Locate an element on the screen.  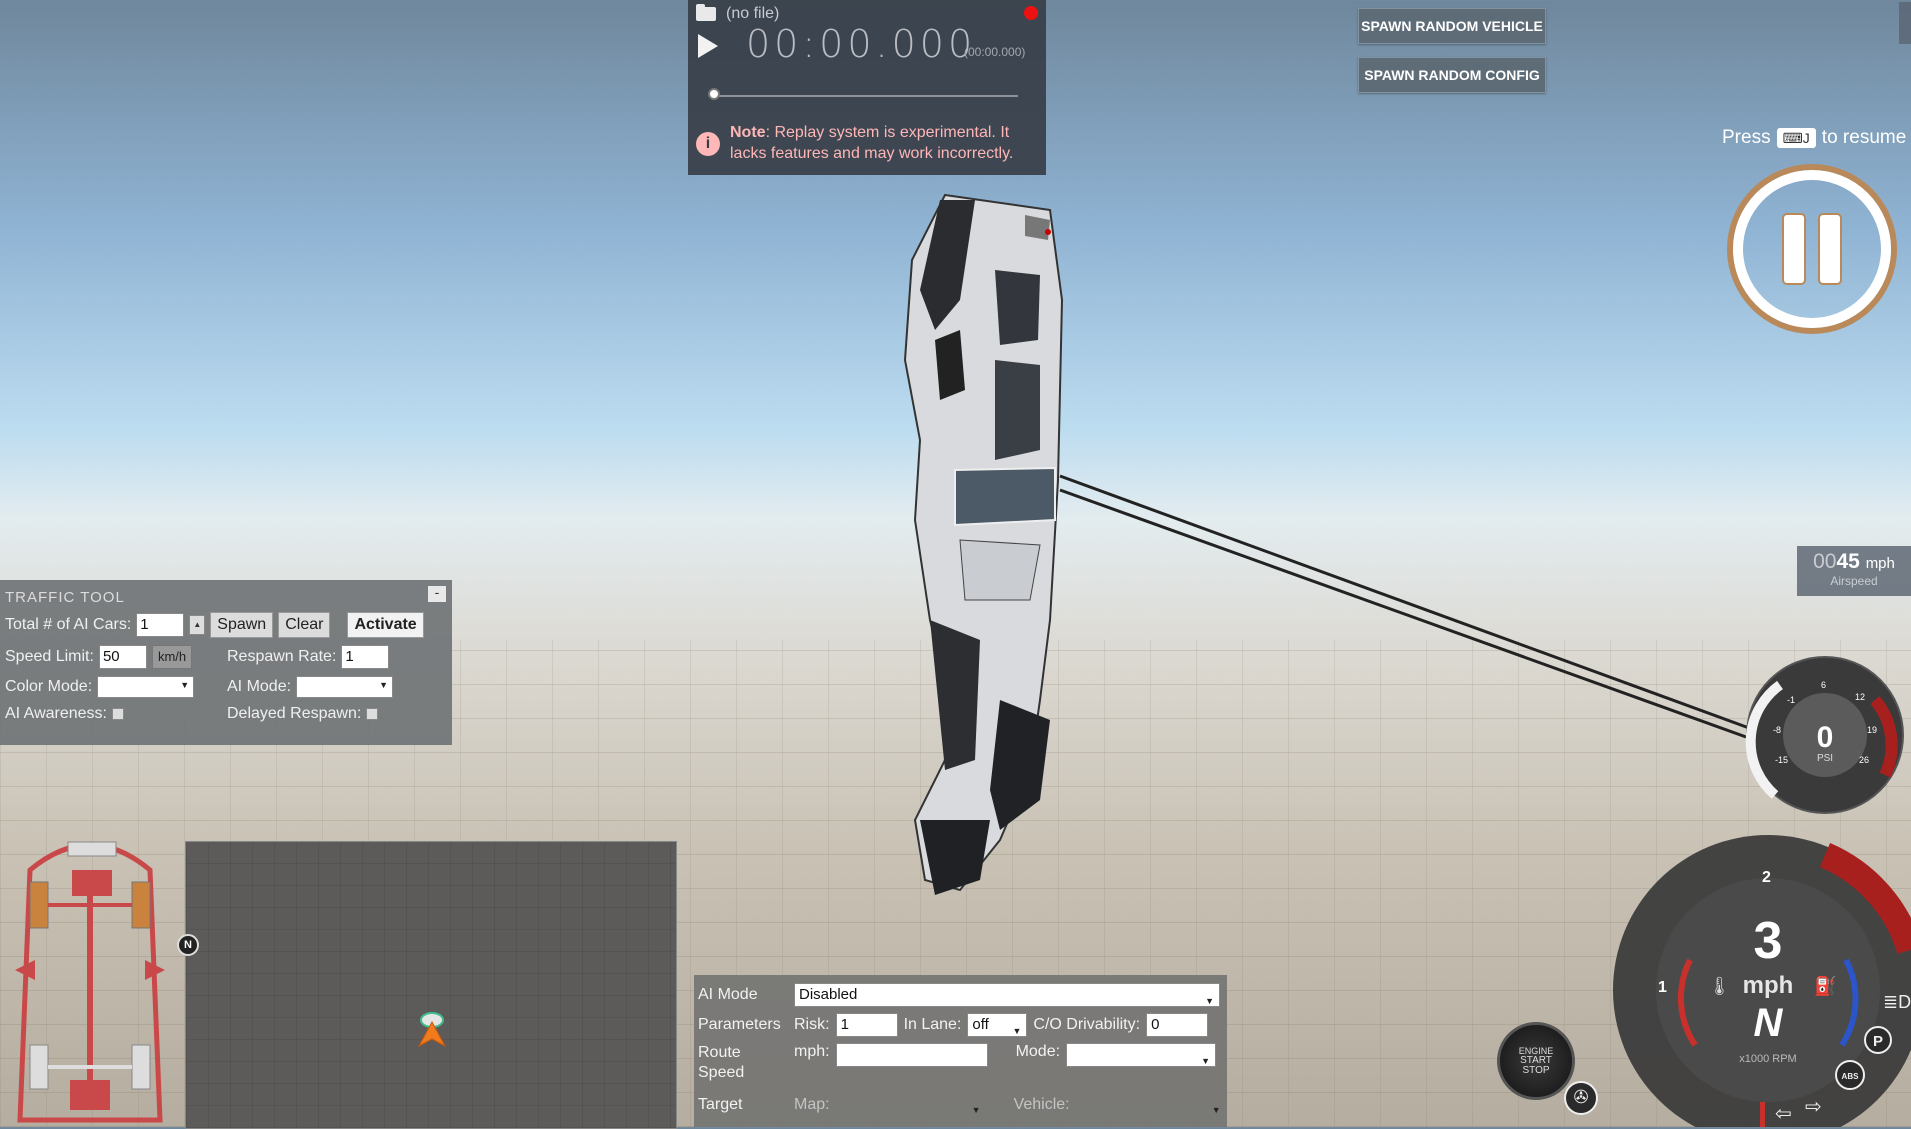
replay-file-label: (no file) is located at coordinates (753, 13).